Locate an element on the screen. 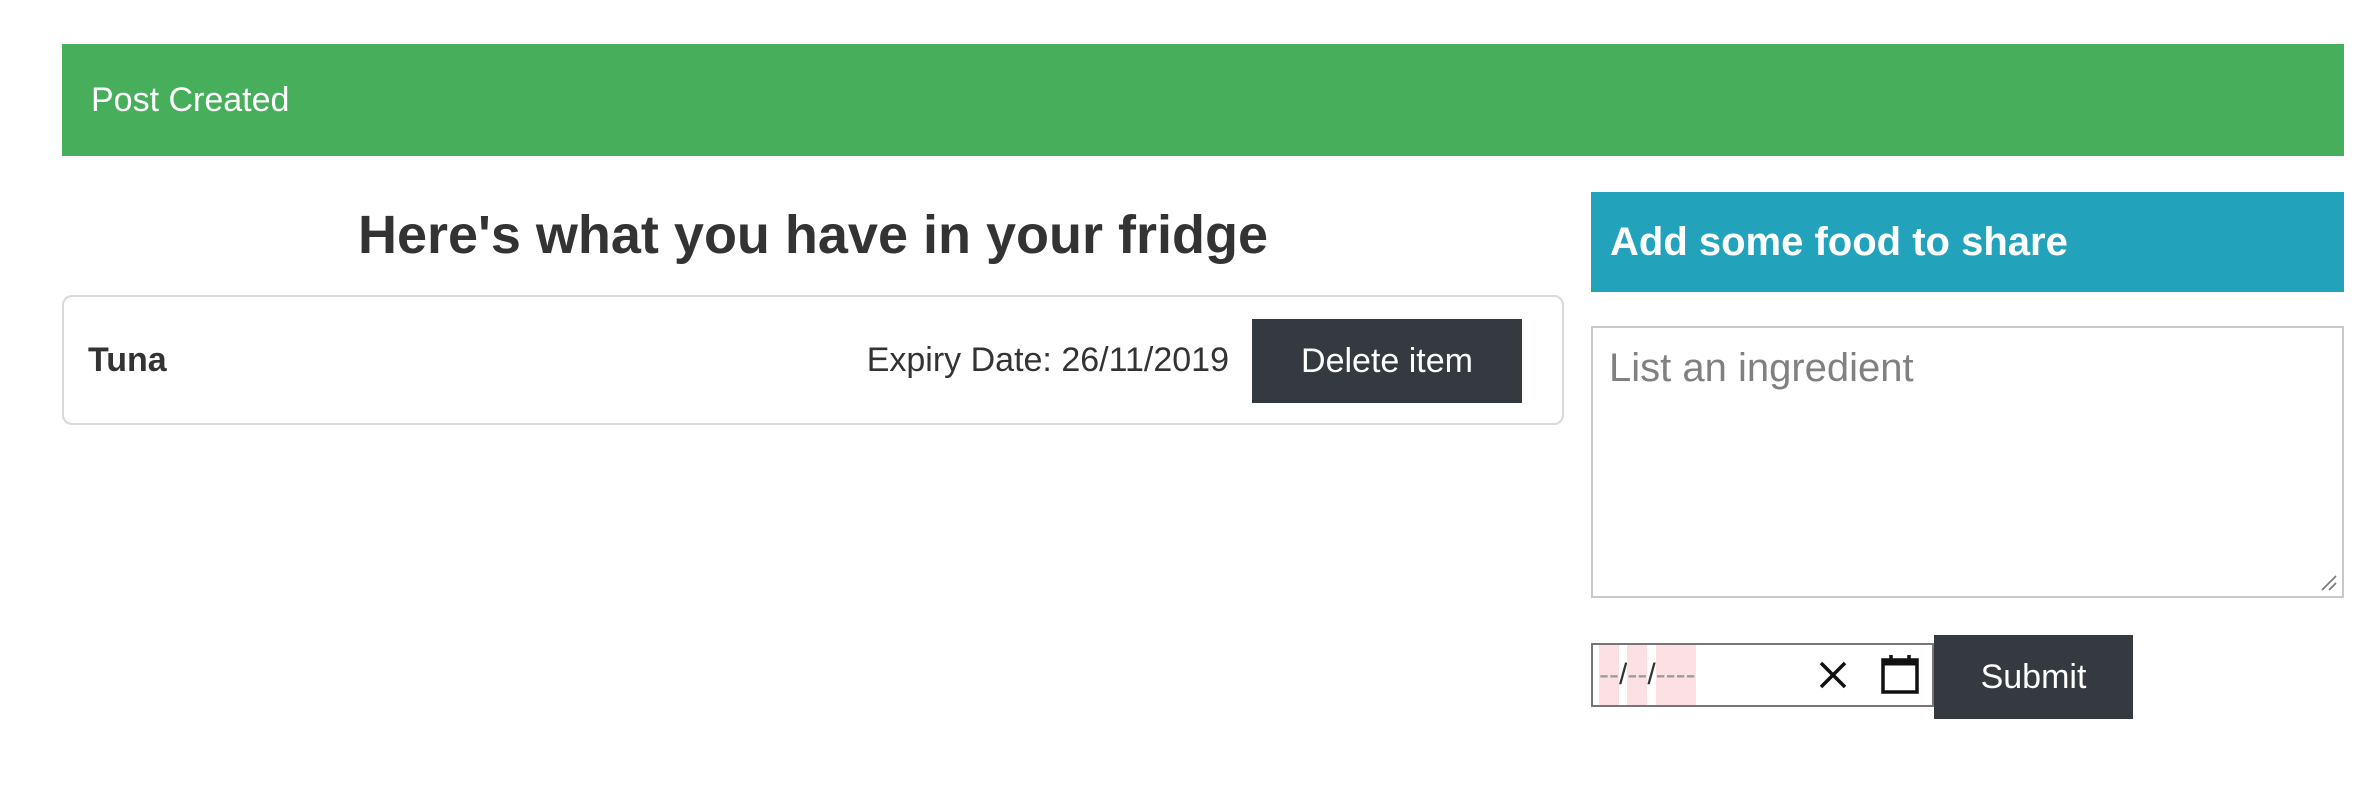 This screenshot has height=792, width=2370. expiry-label: Expiry Date: is located at coordinates (959, 359).